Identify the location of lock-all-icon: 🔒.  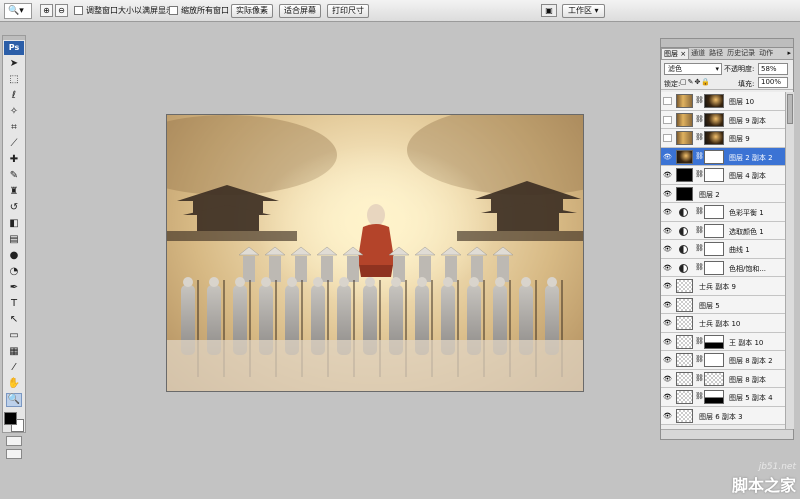
(706, 82).